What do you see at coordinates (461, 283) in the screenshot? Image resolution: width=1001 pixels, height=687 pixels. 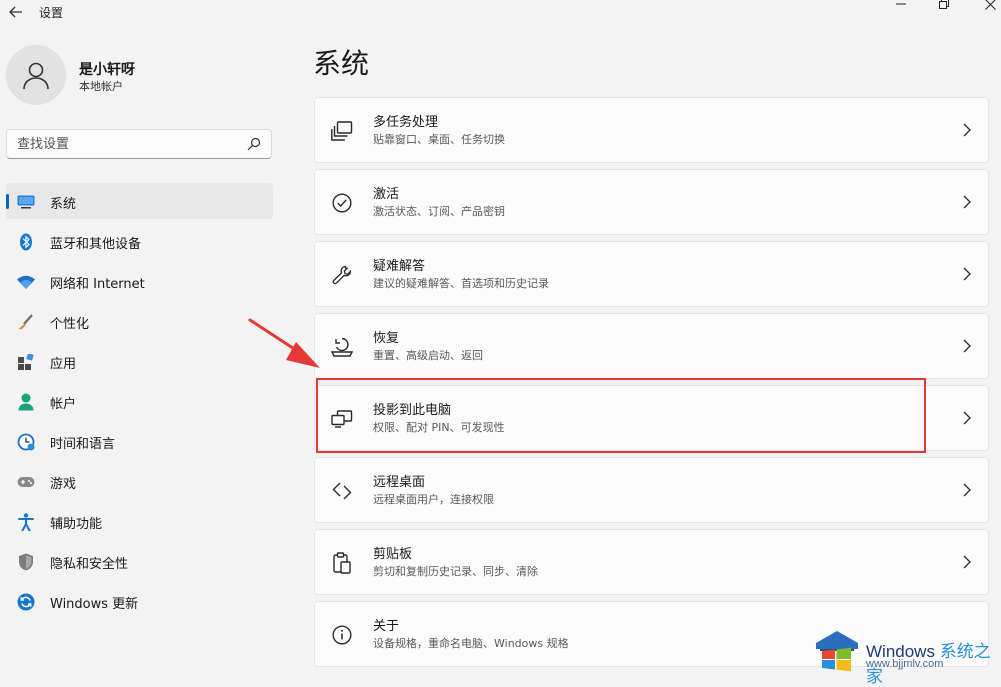 I see `card-subtitle: 建议的疑难解答、首选项和历史记录` at bounding box center [461, 283].